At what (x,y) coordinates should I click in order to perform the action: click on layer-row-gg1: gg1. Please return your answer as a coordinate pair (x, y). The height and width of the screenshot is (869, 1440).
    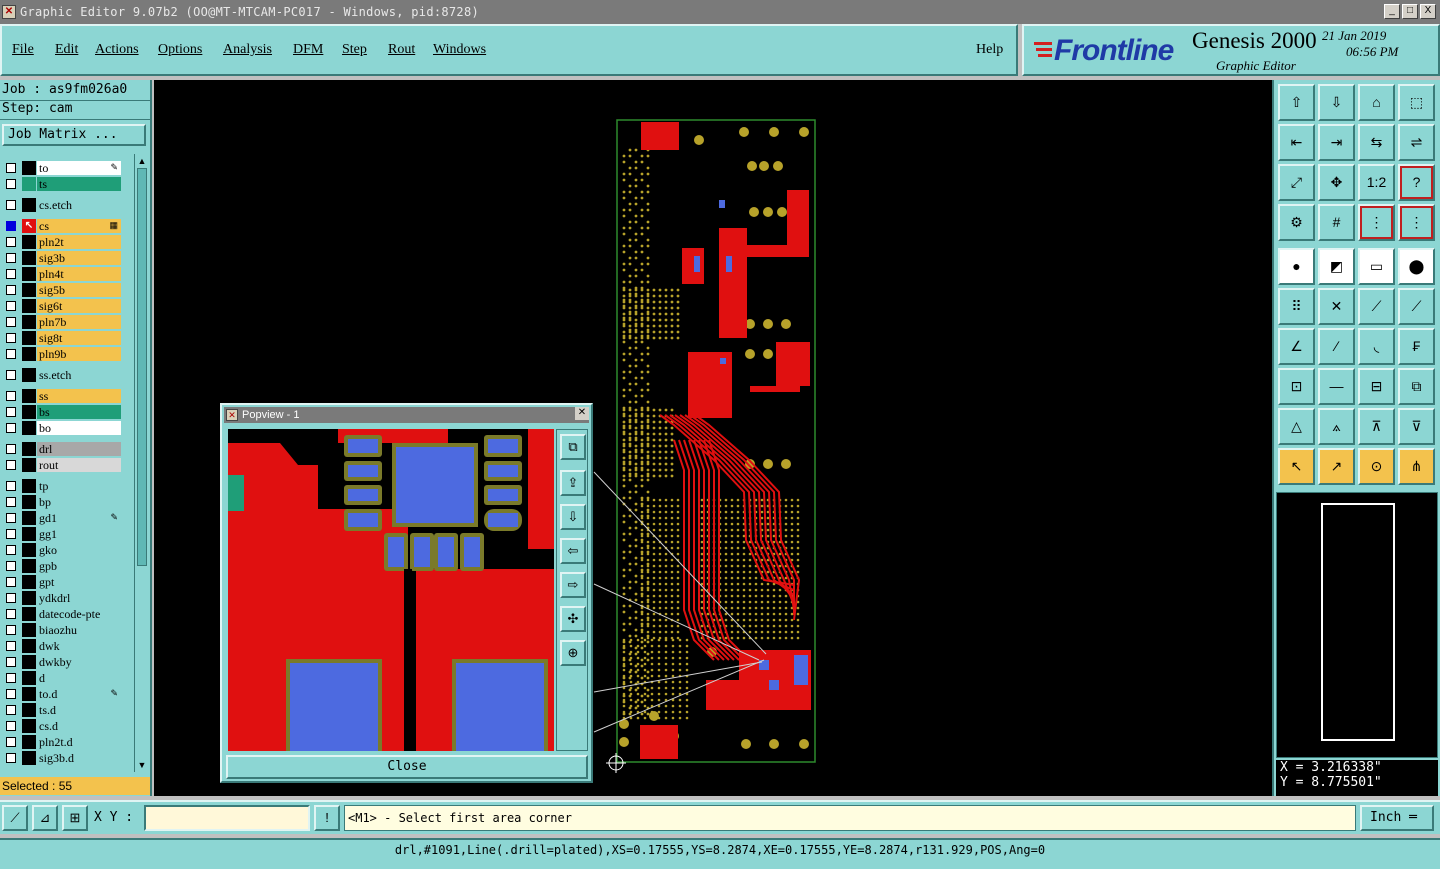
    Looking at the image, I should click on (62, 534).